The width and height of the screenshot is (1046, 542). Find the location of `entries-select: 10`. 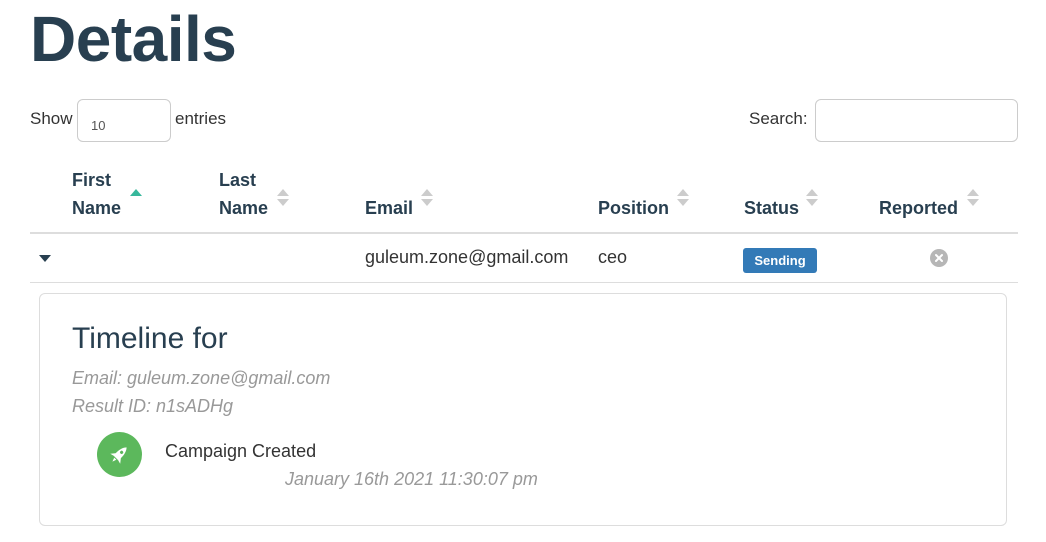

entries-select: 10 is located at coordinates (124, 120).